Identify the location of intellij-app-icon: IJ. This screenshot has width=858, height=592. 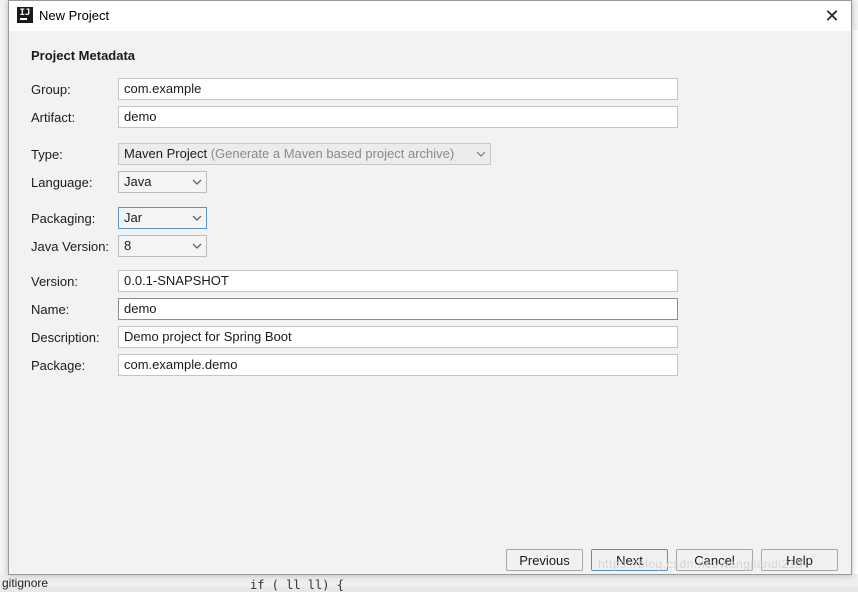
(25, 15).